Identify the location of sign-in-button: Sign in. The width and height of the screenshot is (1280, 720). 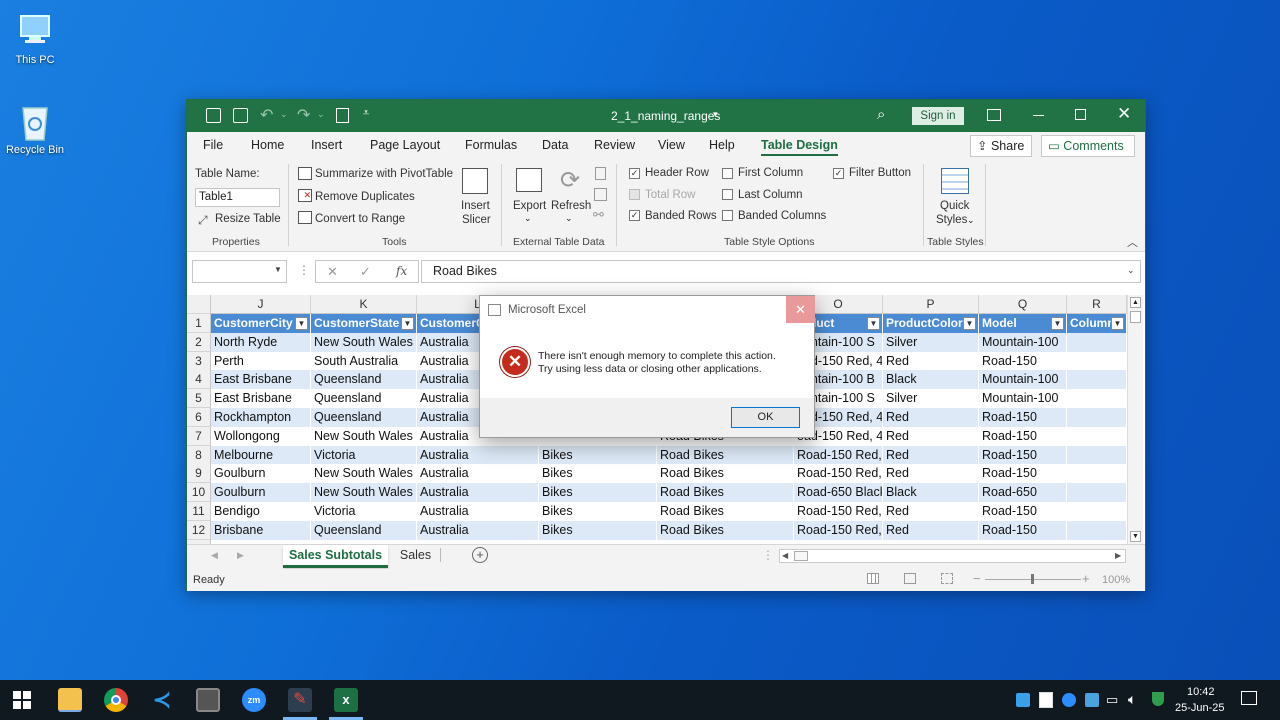
(938, 116).